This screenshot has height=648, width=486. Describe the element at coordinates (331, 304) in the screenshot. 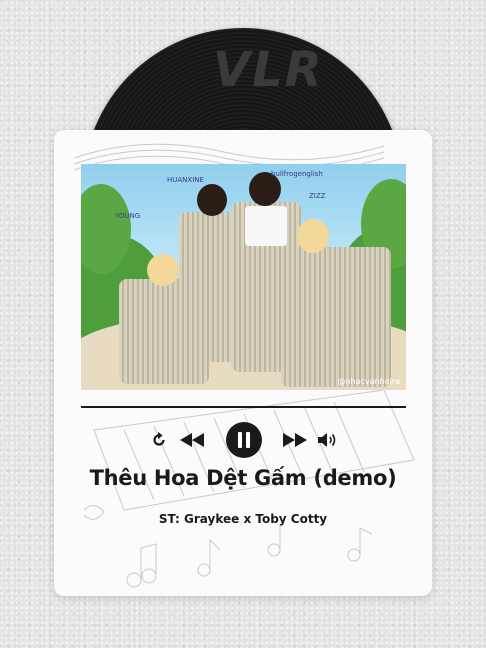

I see `person-figure` at that location.